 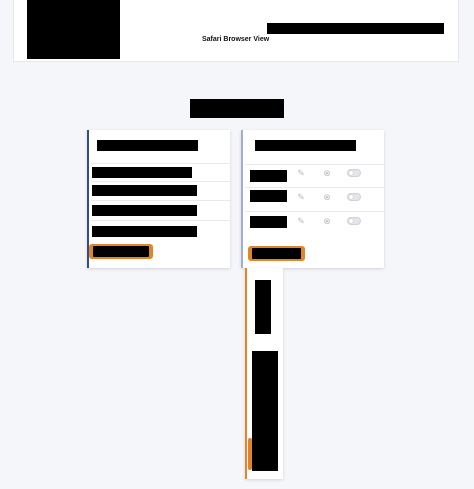 I want to click on right-card-action-label, so click(x=276, y=253).